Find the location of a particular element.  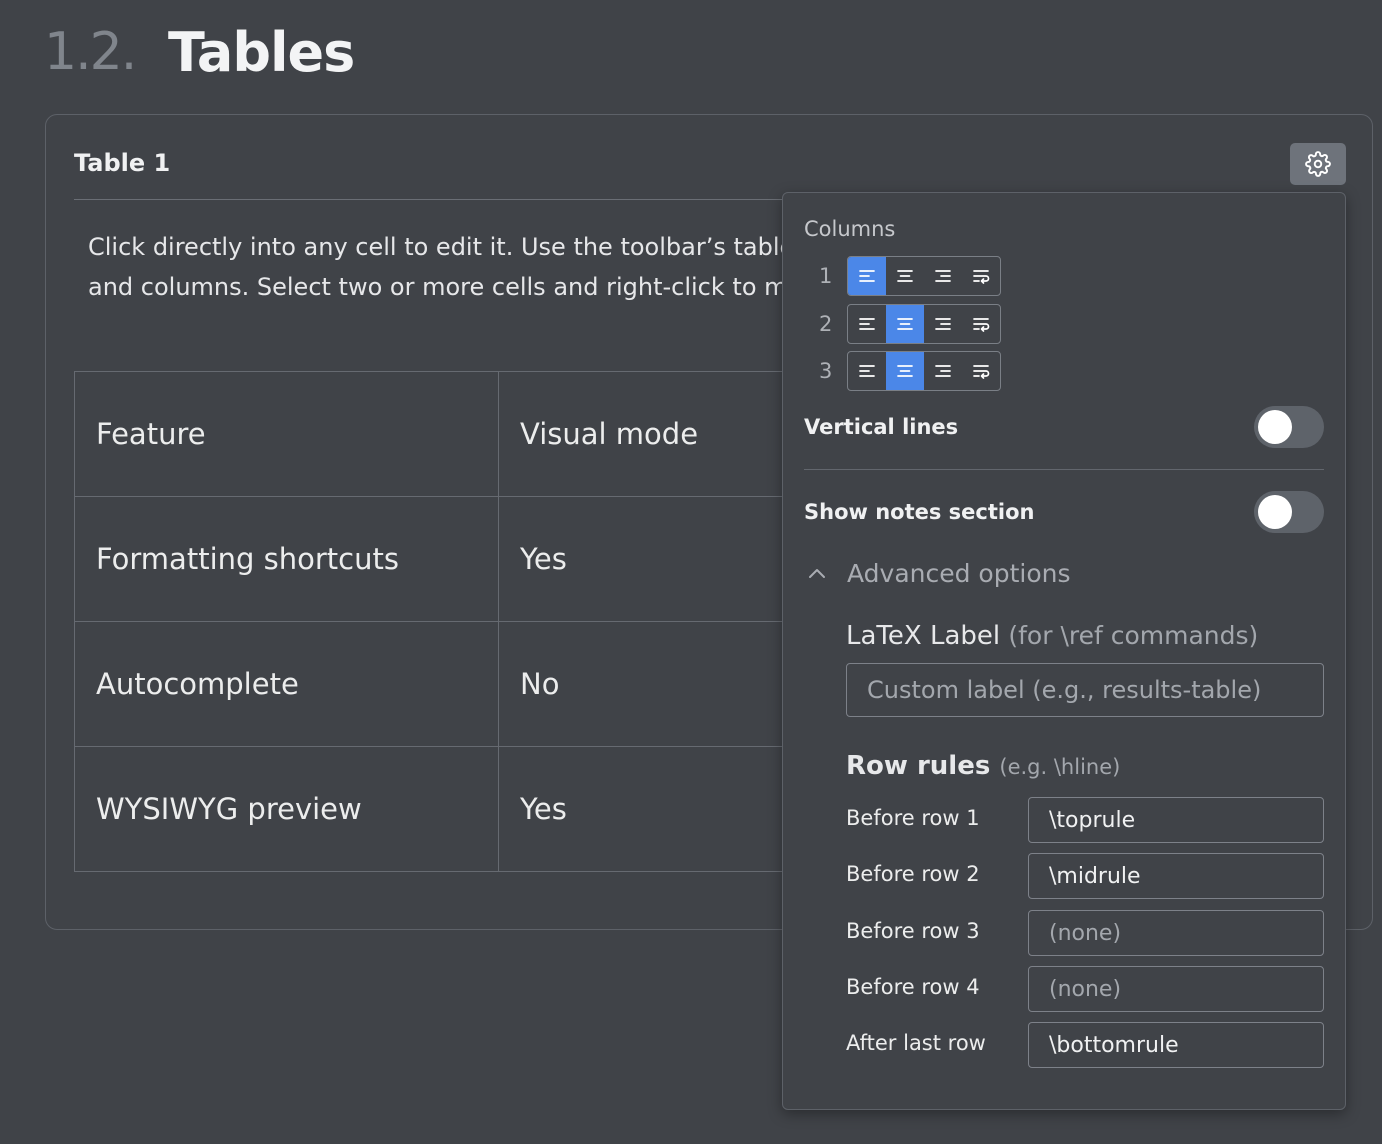

row-rule-label: After last row is located at coordinates (916, 1043).